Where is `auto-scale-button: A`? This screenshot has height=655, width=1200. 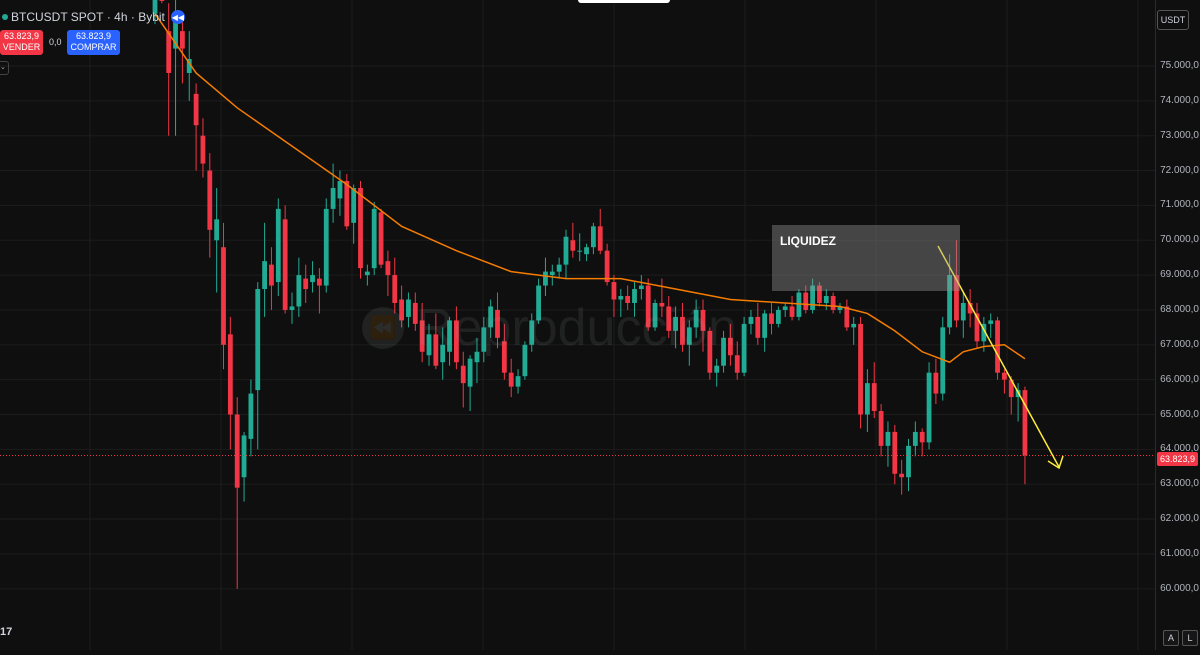 auto-scale-button: A is located at coordinates (1171, 638).